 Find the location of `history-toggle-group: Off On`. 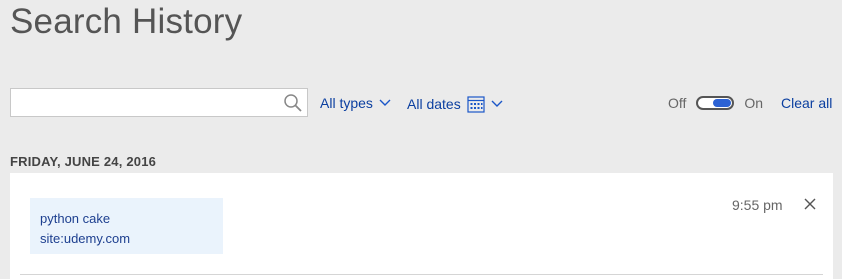

history-toggle-group: Off On is located at coordinates (715, 103).